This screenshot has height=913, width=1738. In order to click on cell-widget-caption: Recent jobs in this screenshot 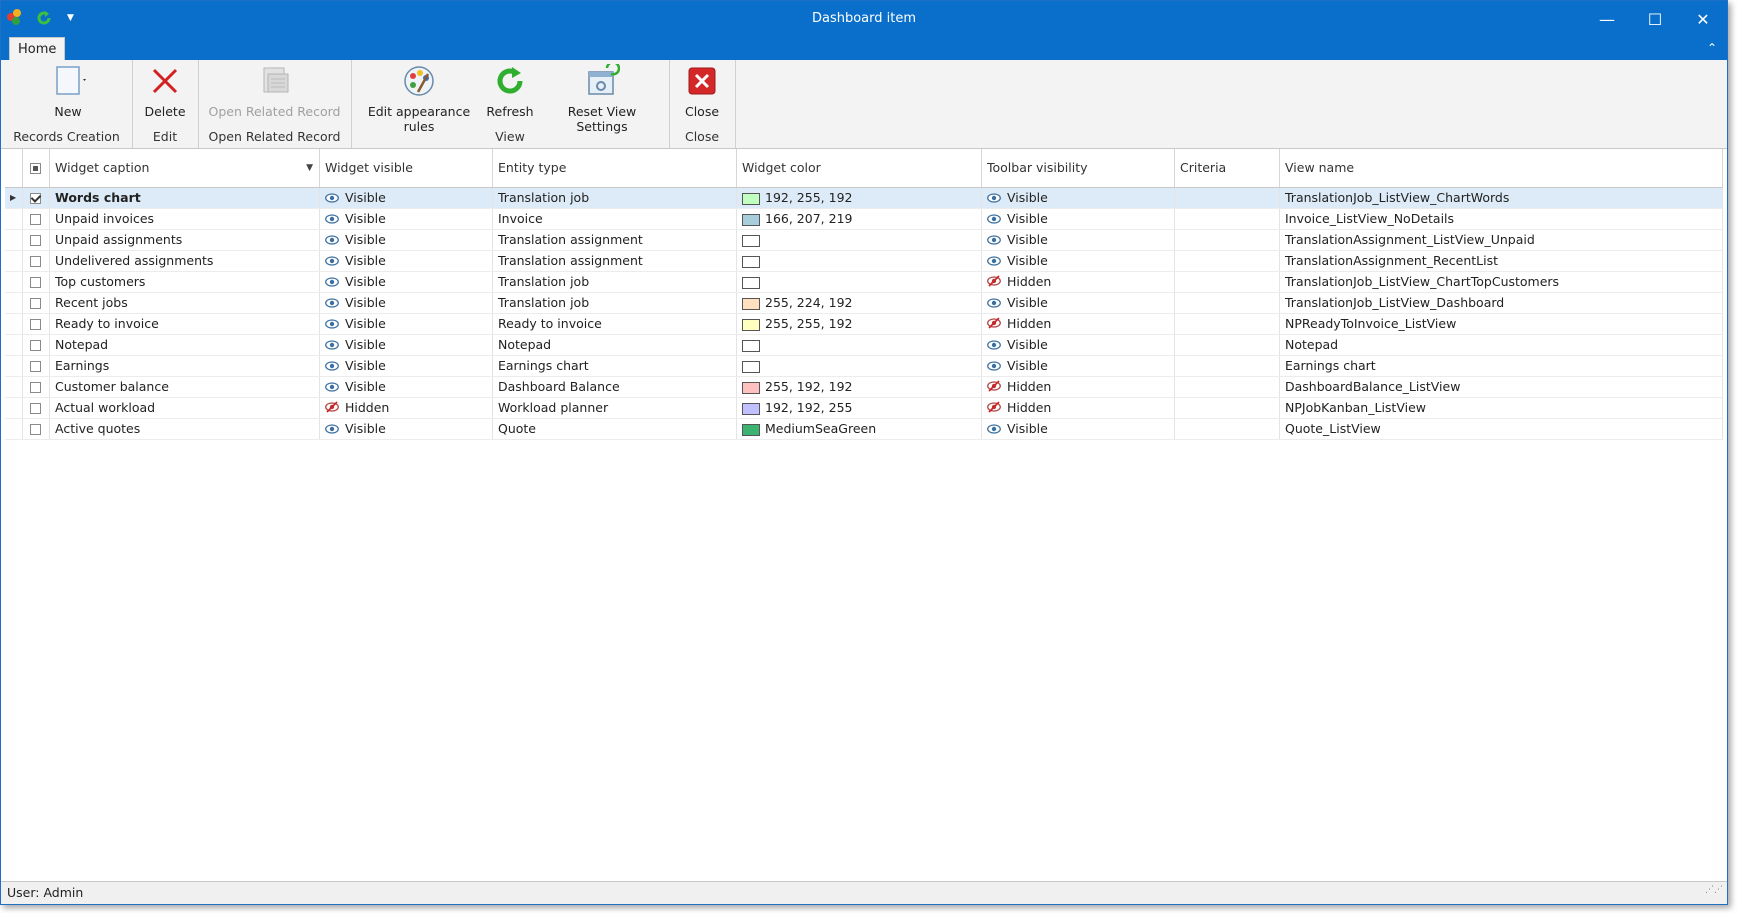, I will do `click(185, 303)`.